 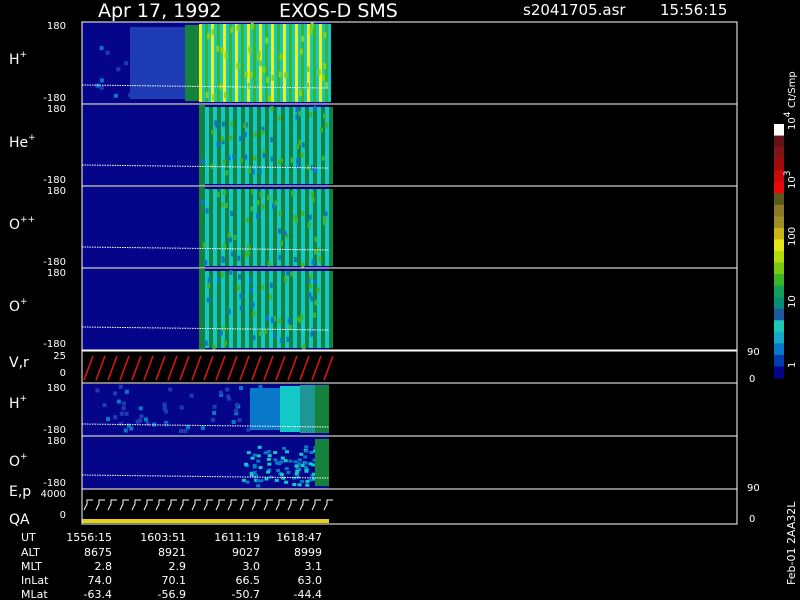 What do you see at coordinates (160, 11) in the screenshot?
I see `header-date: Apr 17, 1992` at bounding box center [160, 11].